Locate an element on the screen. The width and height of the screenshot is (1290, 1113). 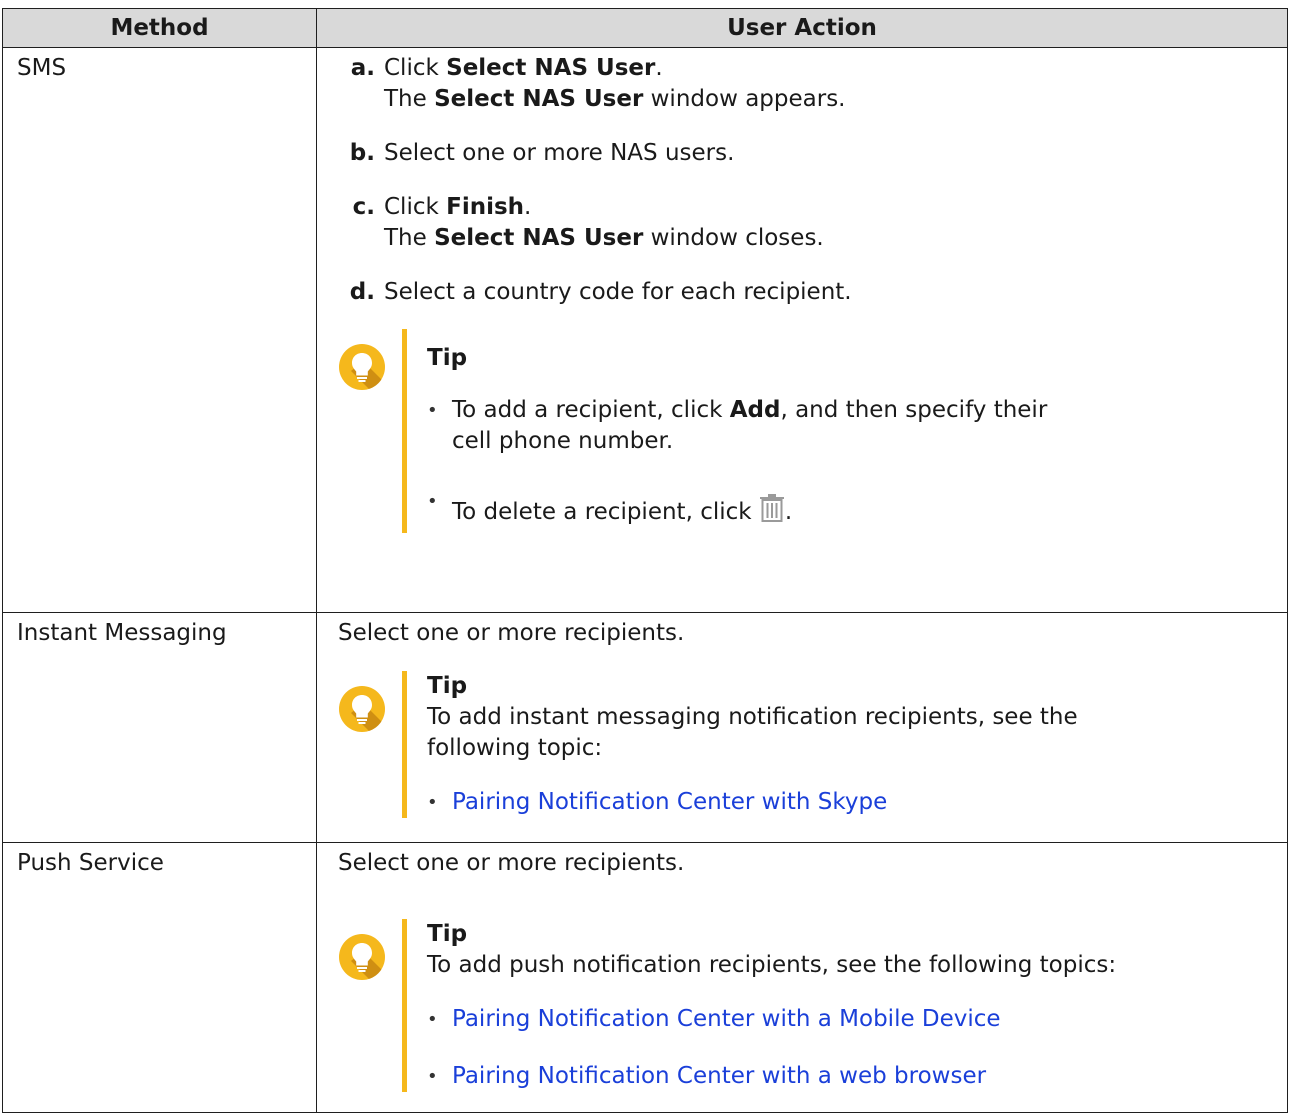
step-b: b. Select one or more NAS users. is located at coordinates (807, 153).